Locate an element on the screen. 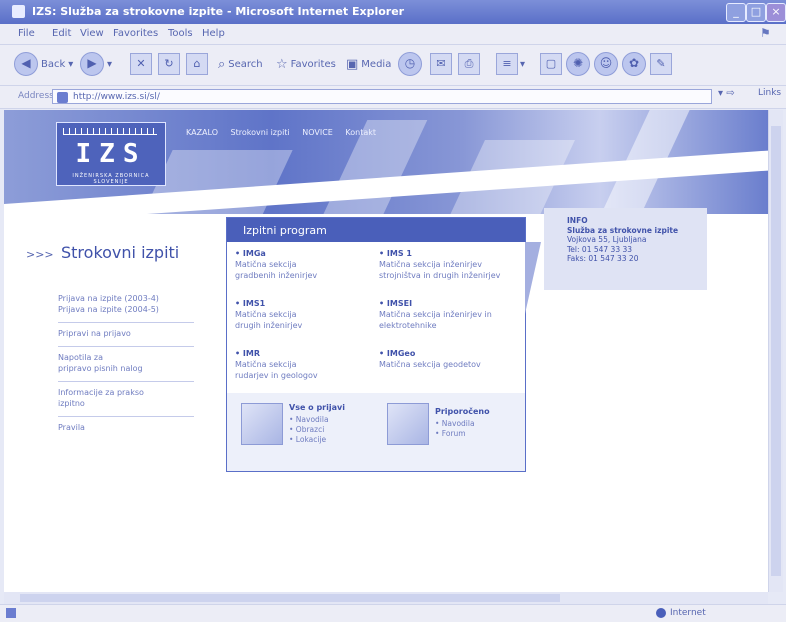 The image size is (786, 622). status-bar: Internet is located at coordinates (393, 613).